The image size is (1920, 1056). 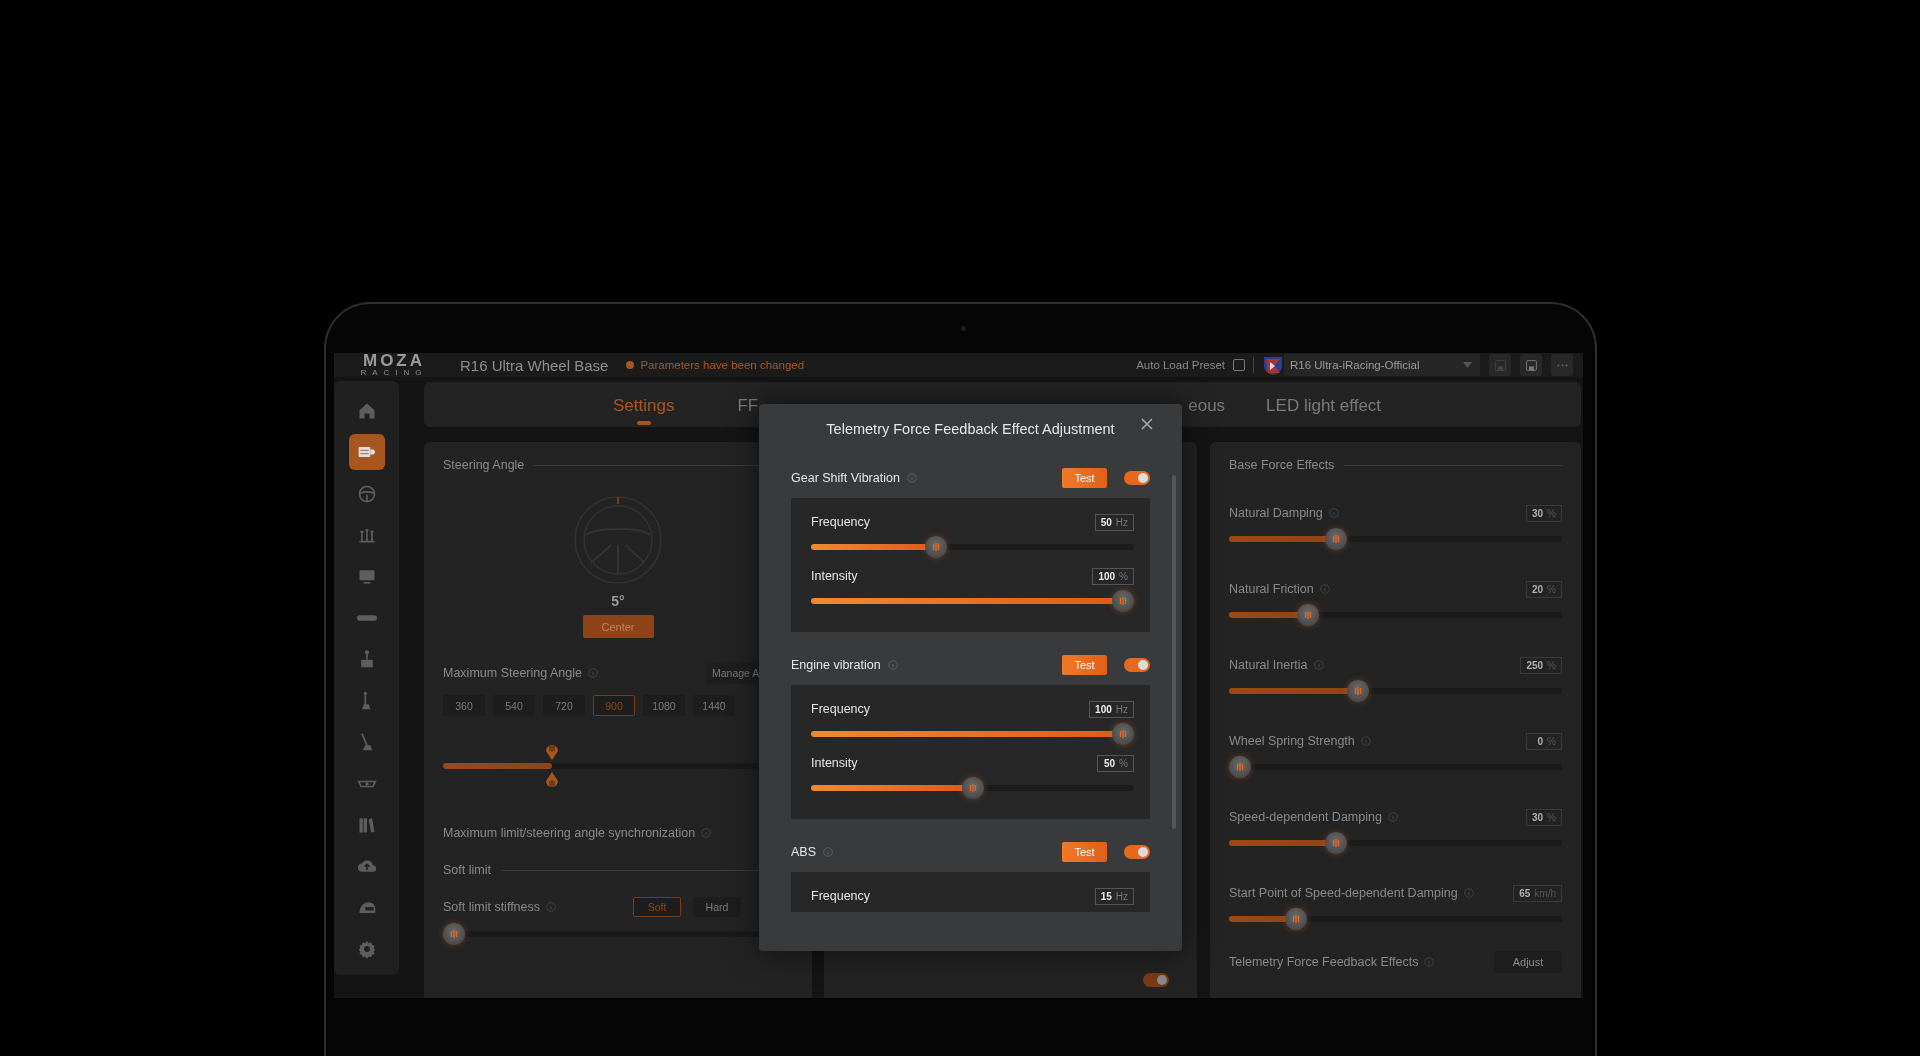 I want to click on preset-dropdown: R16 Ultra-iRacing-Official, so click(x=1382, y=365).